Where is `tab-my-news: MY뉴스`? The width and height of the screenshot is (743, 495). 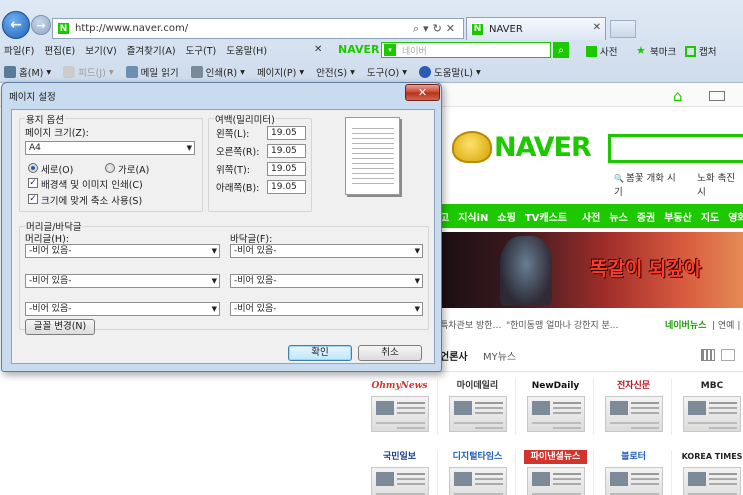 tab-my-news: MY뉴스 is located at coordinates (499, 355).